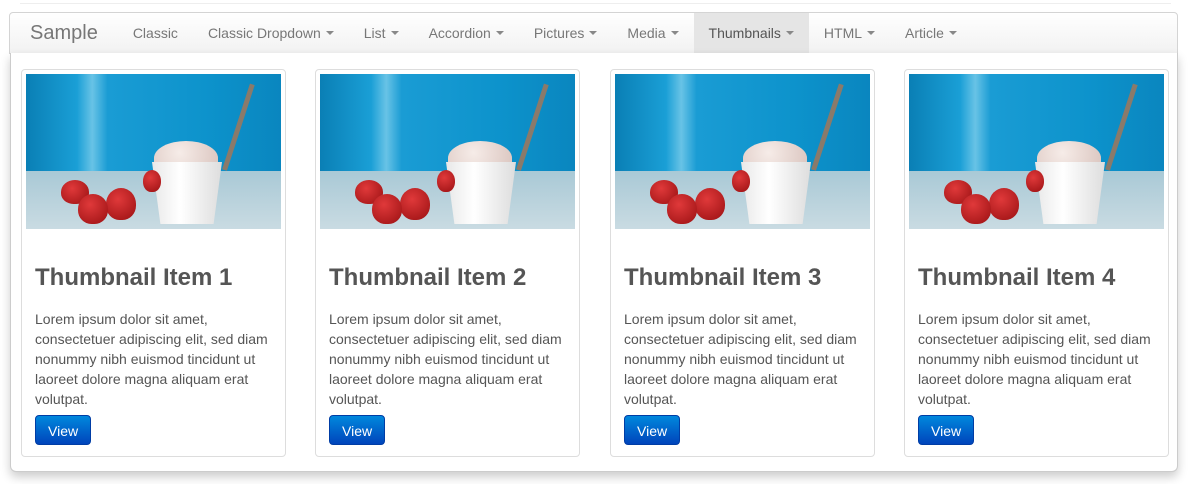 This screenshot has width=1191, height=484. I want to click on nav-item-list: List, so click(381, 33).